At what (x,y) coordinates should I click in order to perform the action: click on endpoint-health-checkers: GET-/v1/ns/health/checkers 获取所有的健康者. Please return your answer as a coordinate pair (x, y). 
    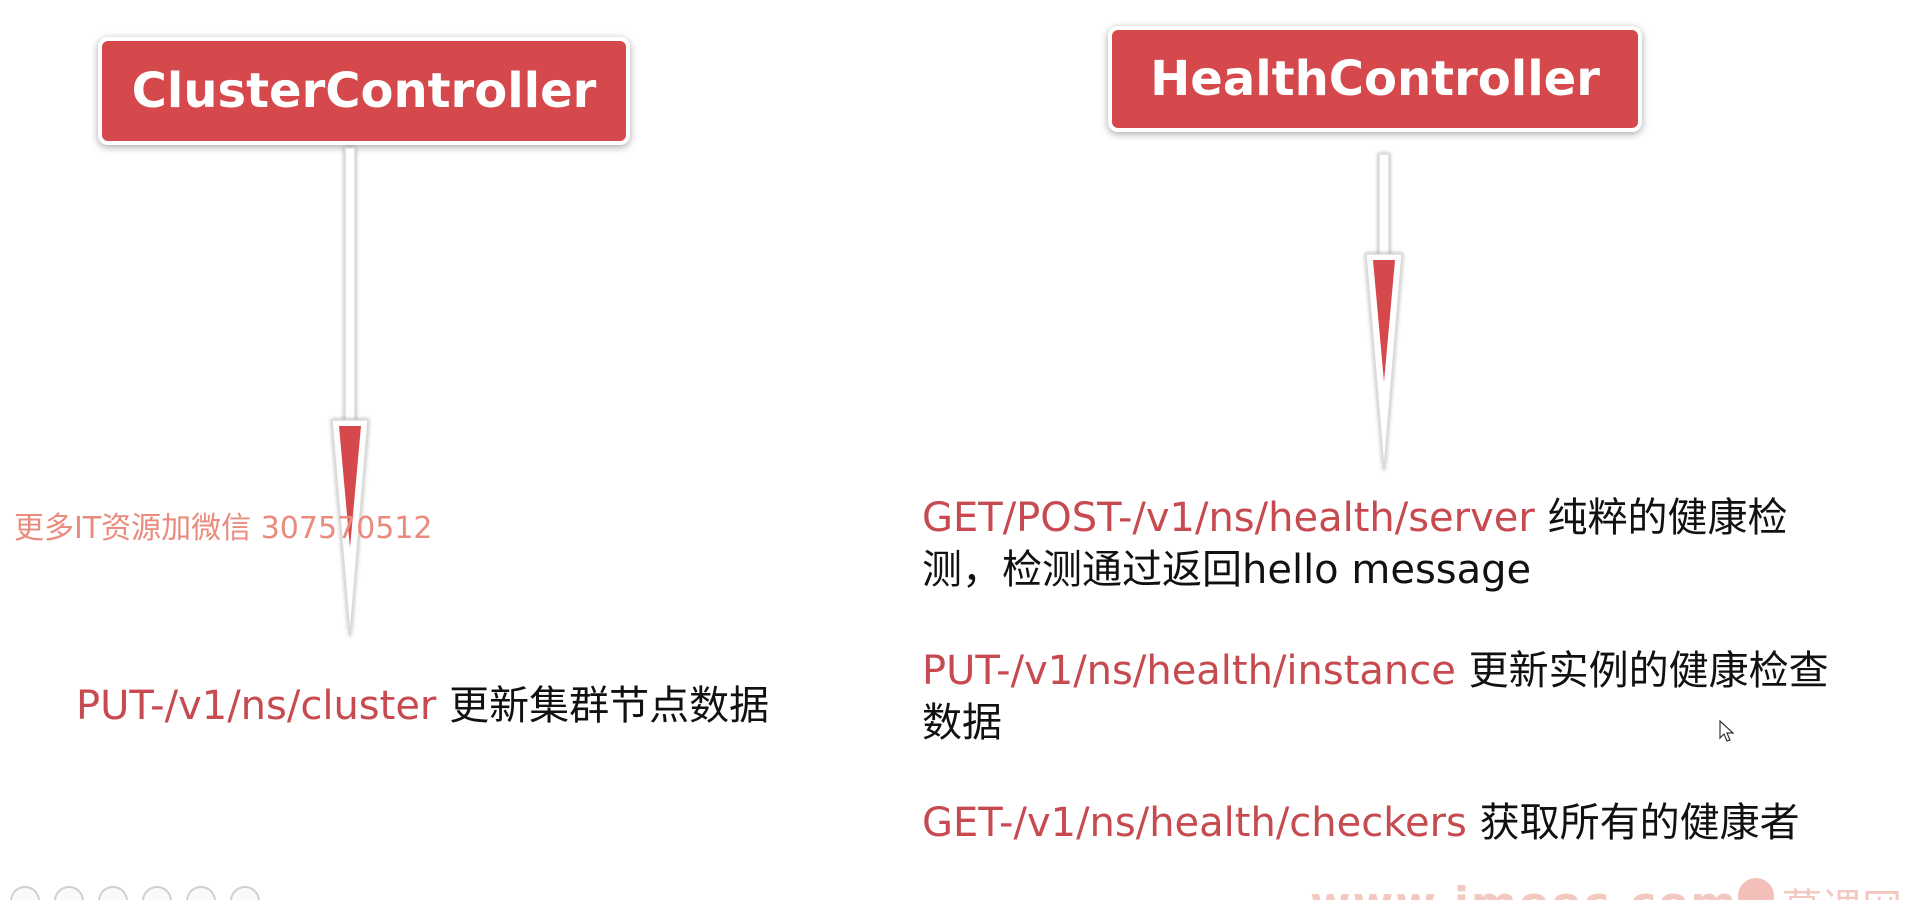
    Looking at the image, I should click on (1382, 823).